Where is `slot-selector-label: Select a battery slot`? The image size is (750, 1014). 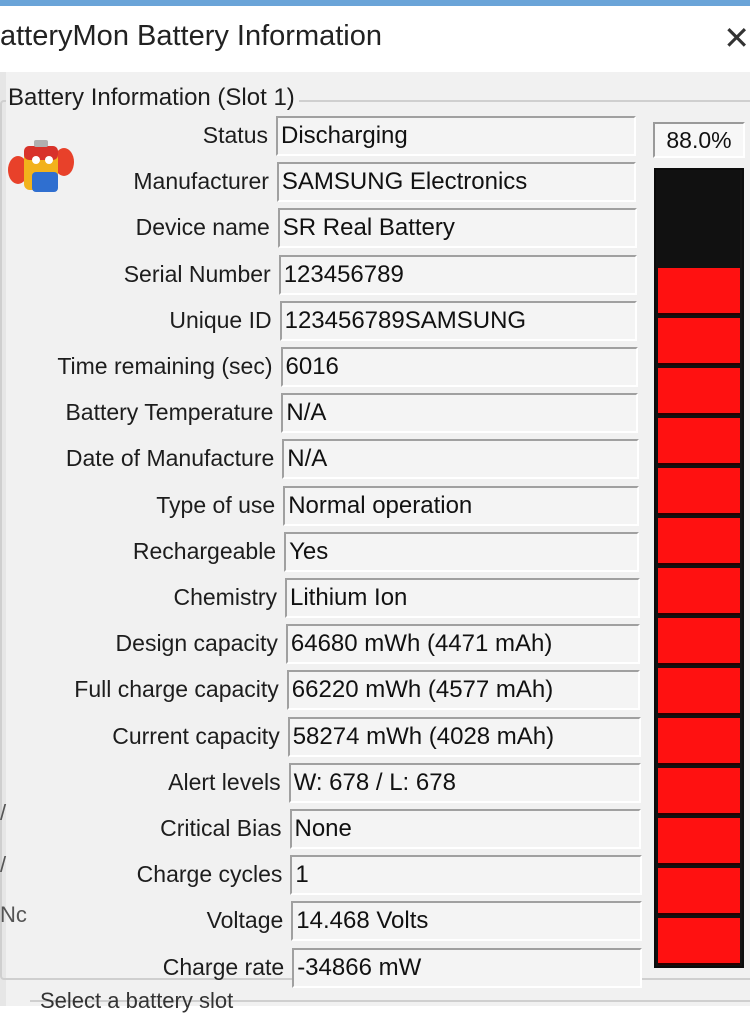
slot-selector-label: Select a battery slot is located at coordinates (137, 1000).